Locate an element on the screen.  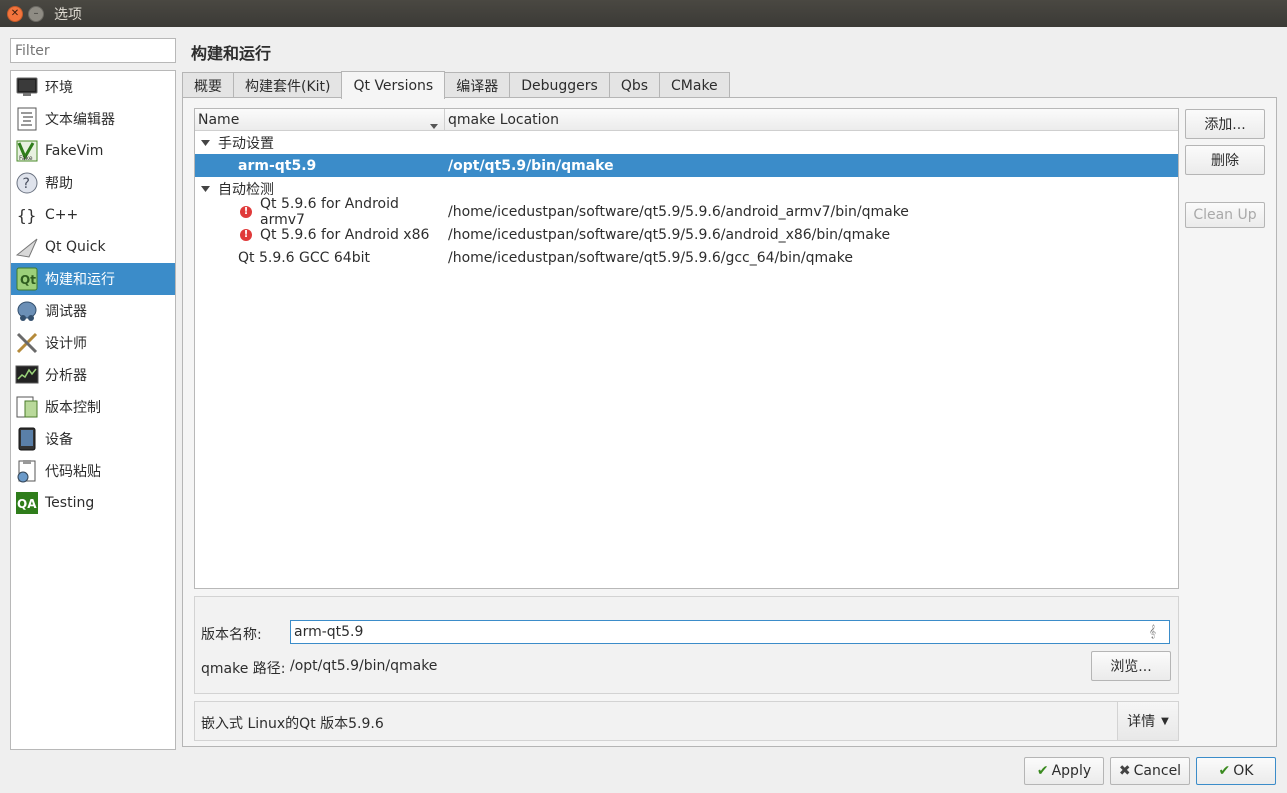
category-label: C++ is located at coordinates (62, 215).